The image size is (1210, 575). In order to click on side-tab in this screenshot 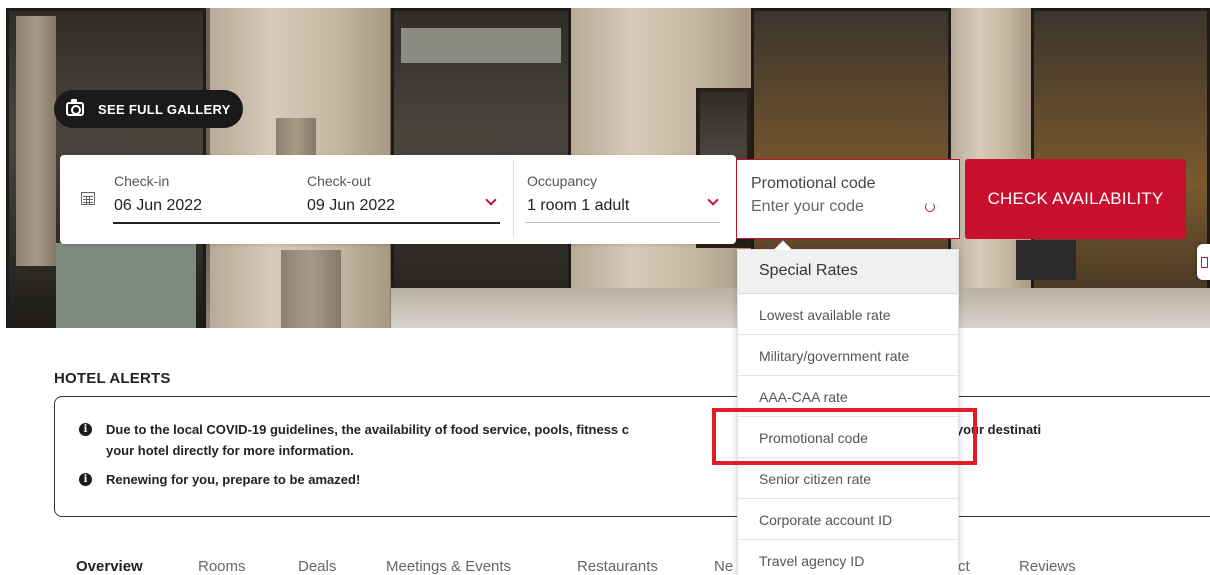, I will do `click(1203, 262)`.